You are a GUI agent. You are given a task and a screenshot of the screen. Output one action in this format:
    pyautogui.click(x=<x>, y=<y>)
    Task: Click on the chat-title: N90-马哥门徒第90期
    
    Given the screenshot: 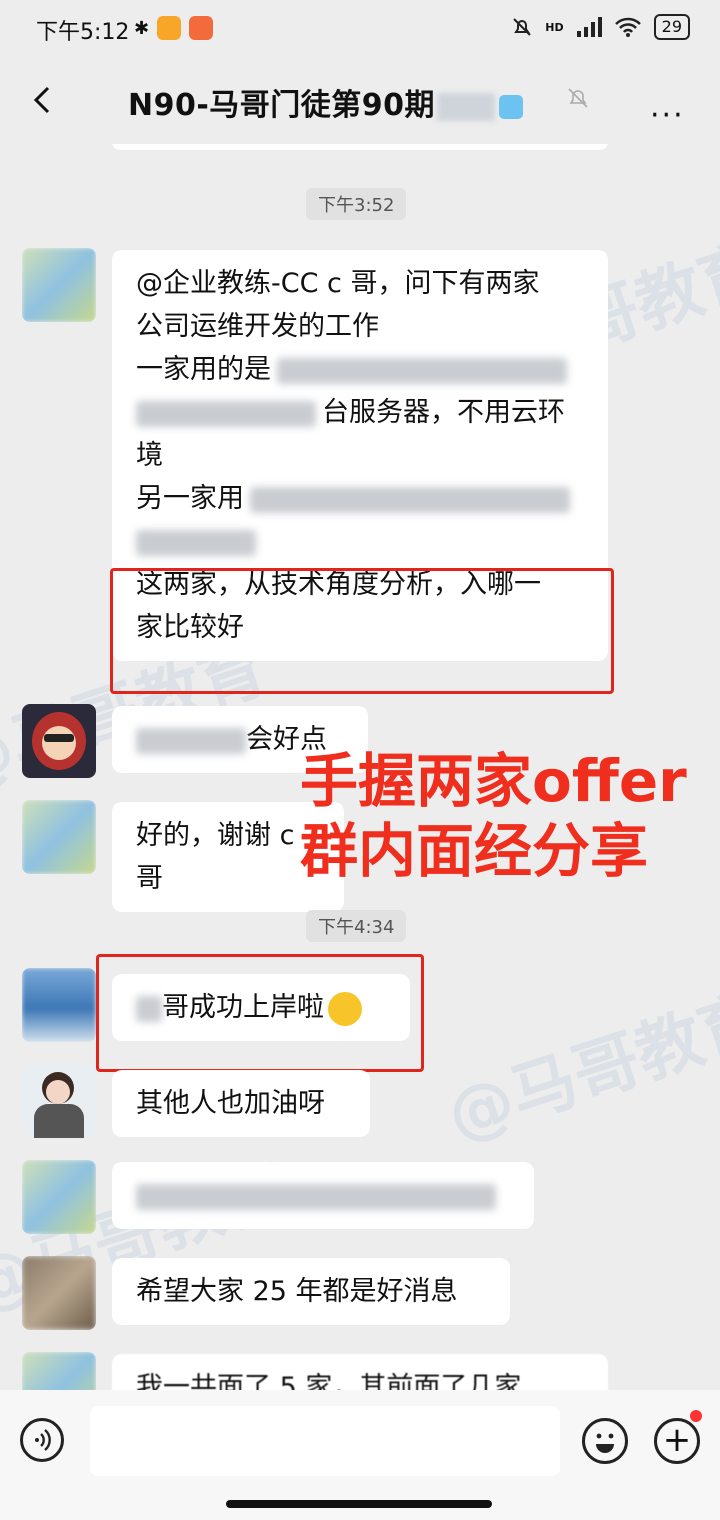 What is the action you would take?
    pyautogui.click(x=326, y=102)
    